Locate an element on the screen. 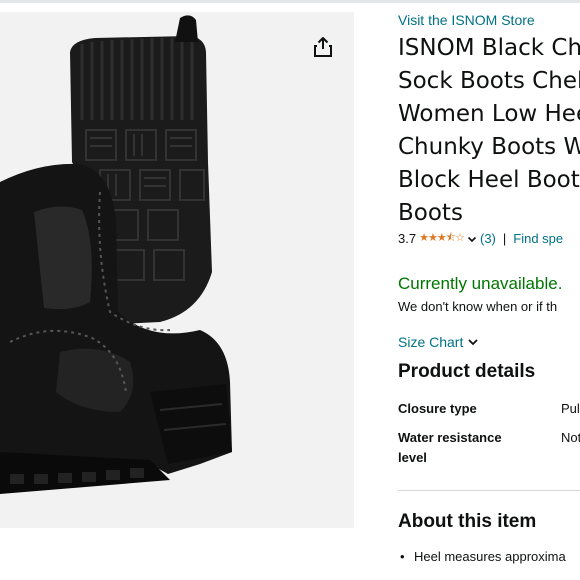  spec-value: Pul is located at coordinates (570, 408).